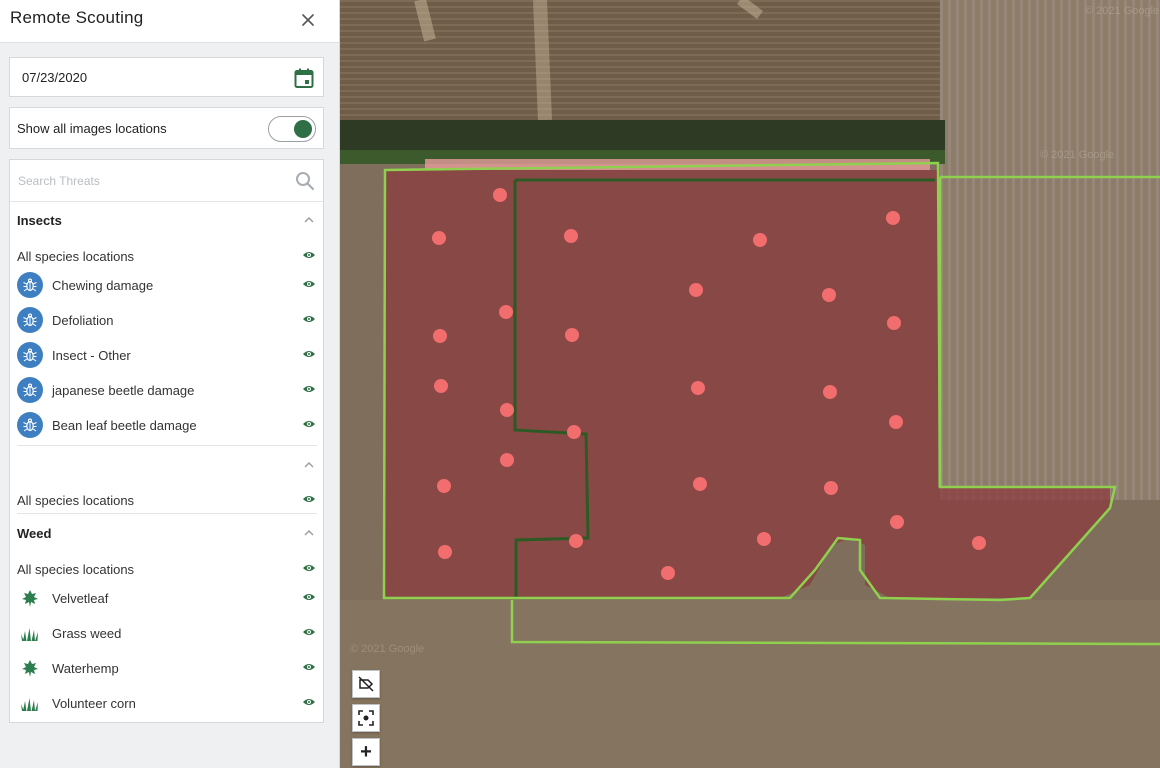 This screenshot has width=1160, height=768. Describe the element at coordinates (167, 703) in the screenshot. I see `threat-item: Volunteer corn` at that location.